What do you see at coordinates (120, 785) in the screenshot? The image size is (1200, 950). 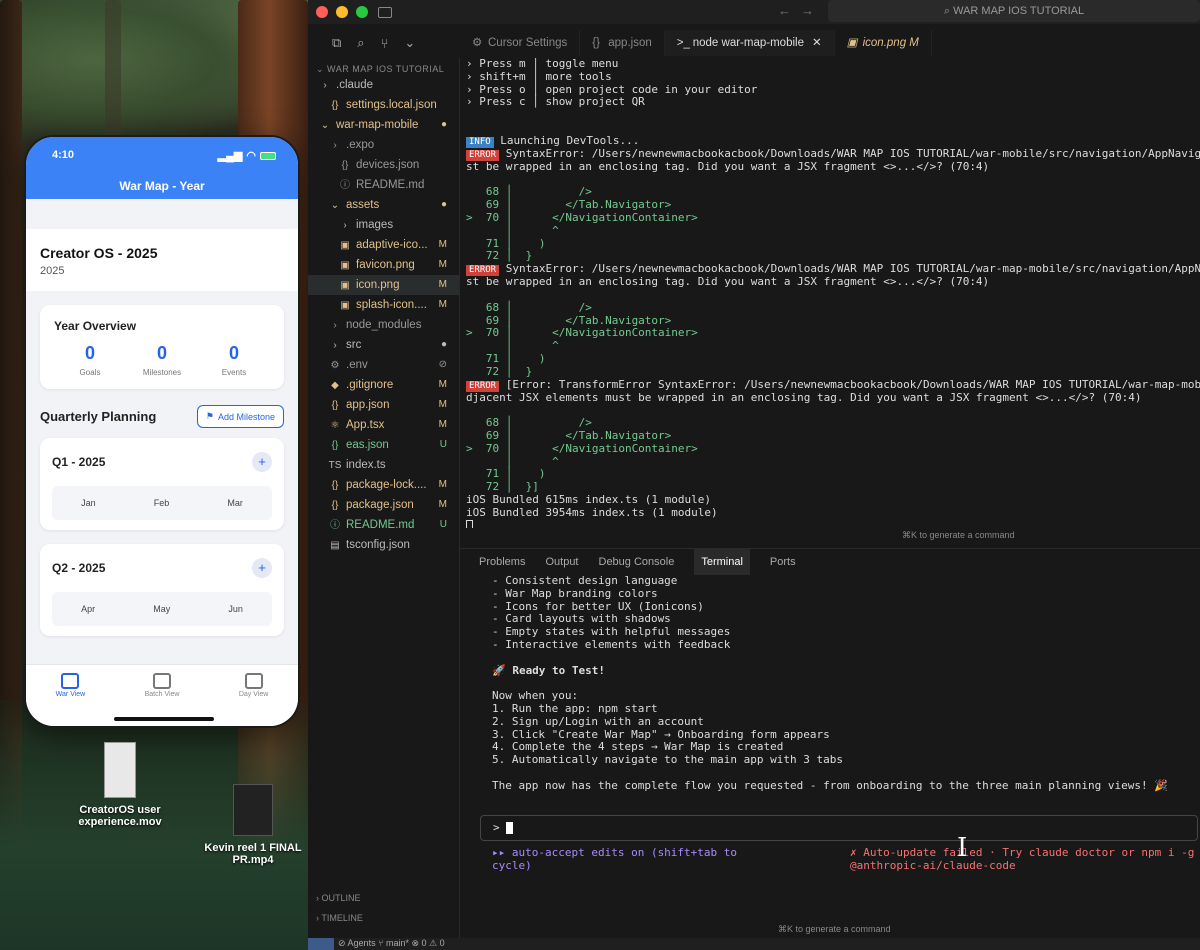 I see `desktop-file: CreatorOS user experience.mov` at bounding box center [120, 785].